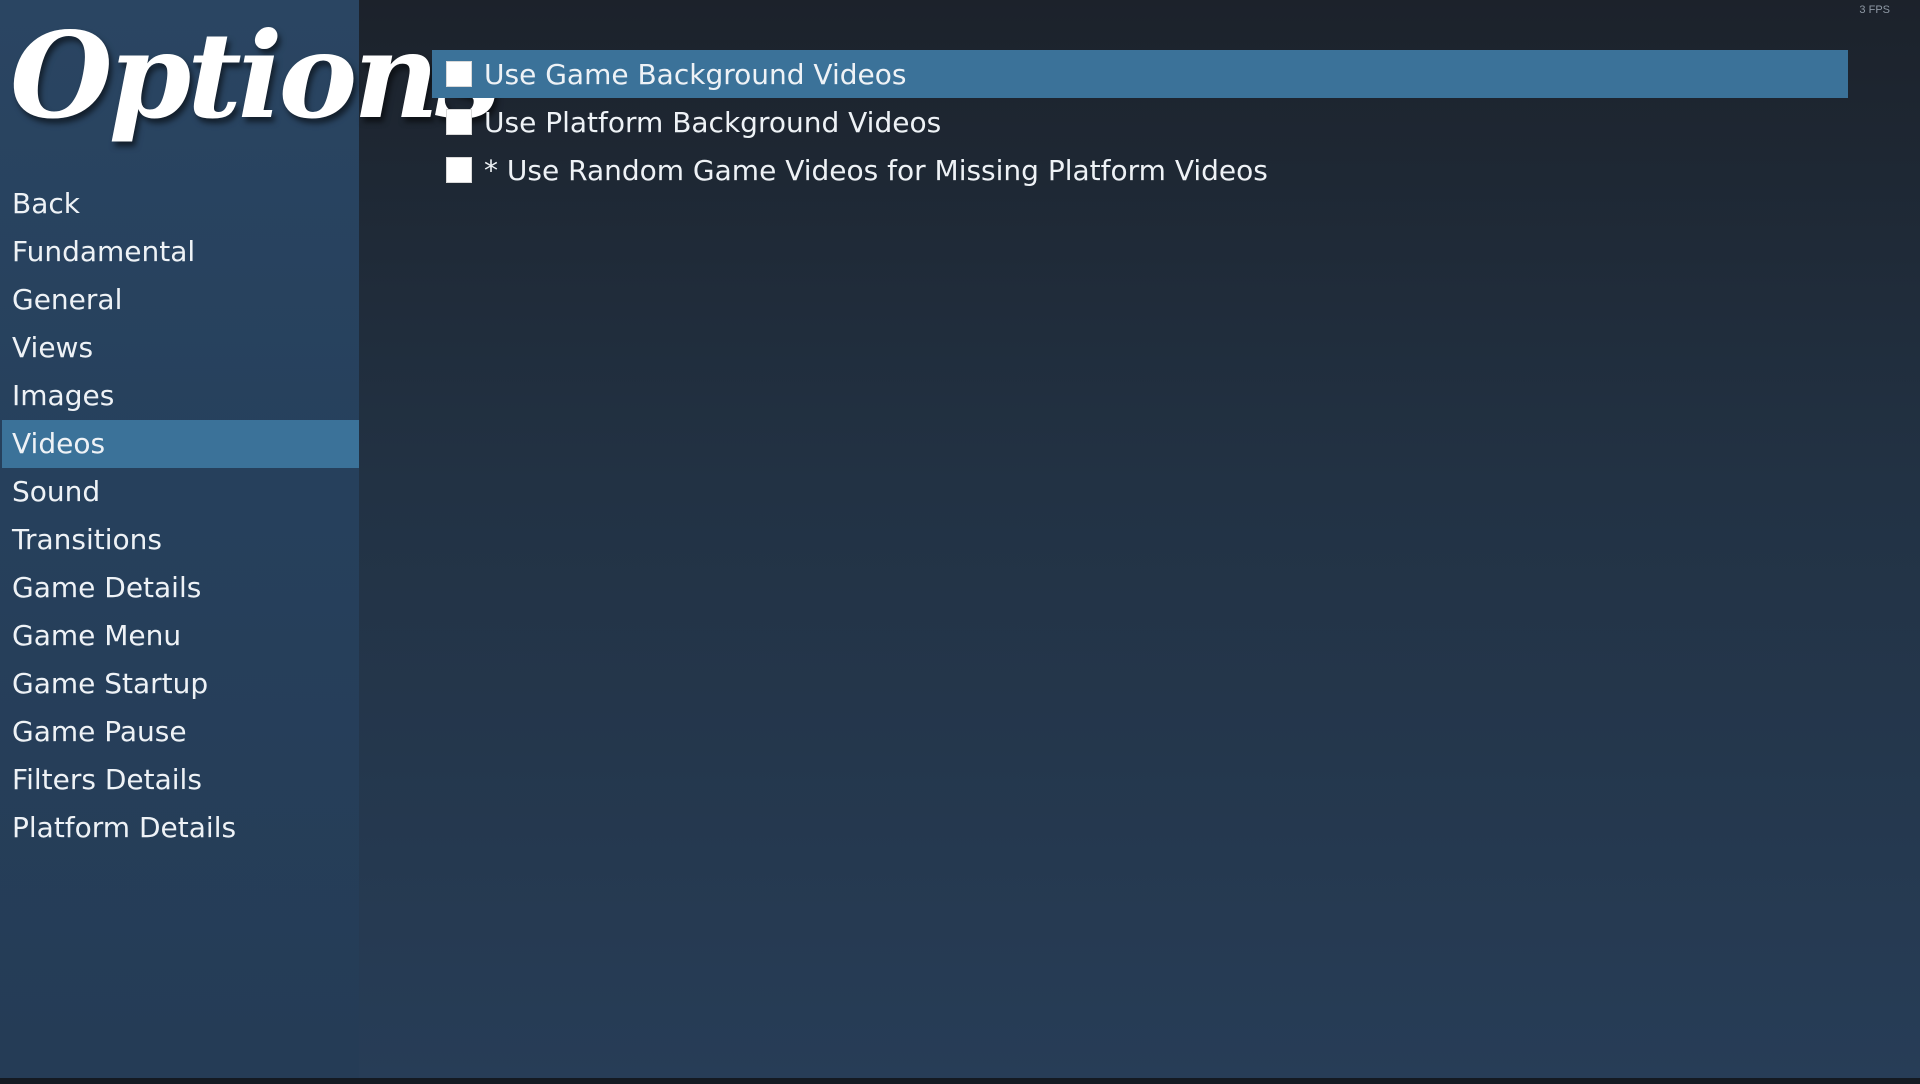 This screenshot has height=1084, width=1920. I want to click on sidebar-item-fundamental: Fundamental, so click(180, 252).